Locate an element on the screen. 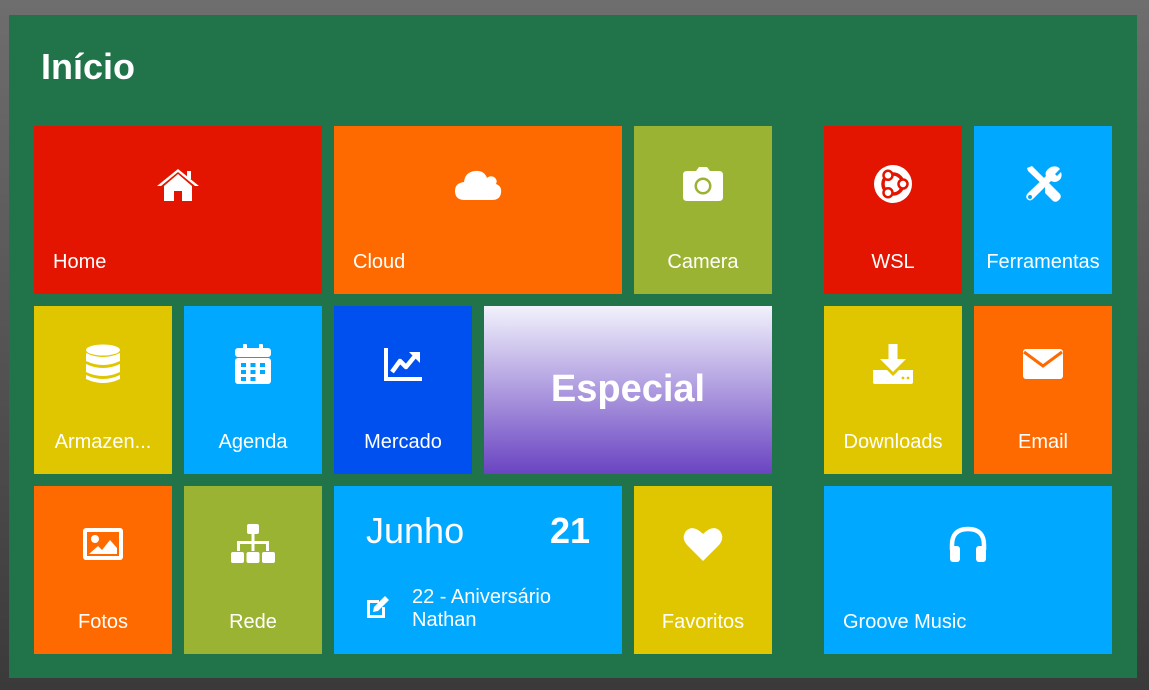 Image resolution: width=1149 pixels, height=690 pixels. edit-icon is located at coordinates (378, 607).